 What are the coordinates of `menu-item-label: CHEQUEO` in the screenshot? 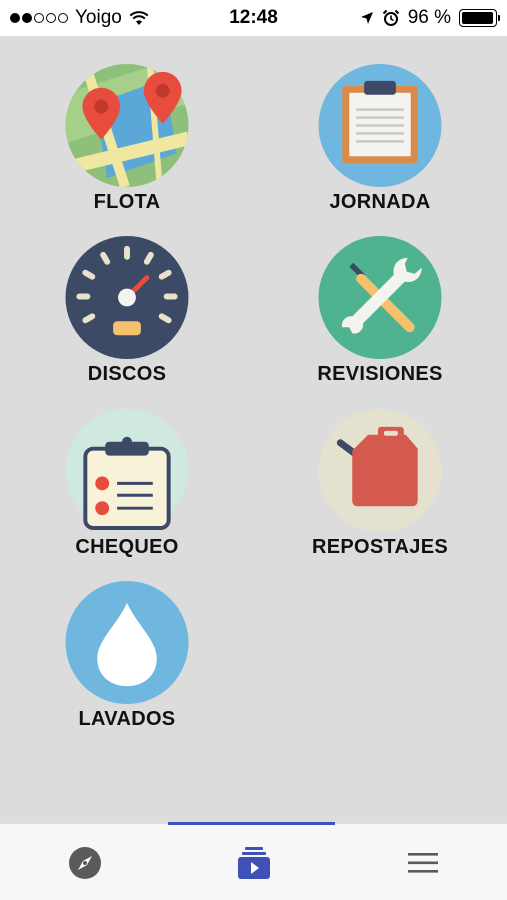 It's located at (127, 547).